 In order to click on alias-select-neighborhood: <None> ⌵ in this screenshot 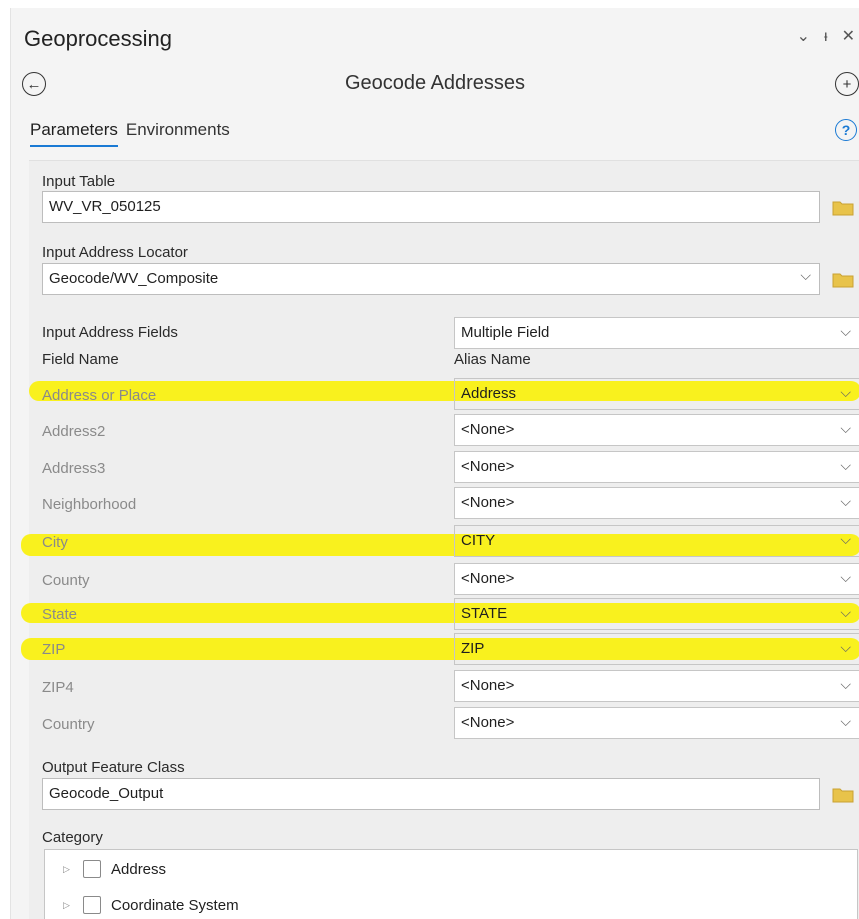, I will do `click(656, 503)`.